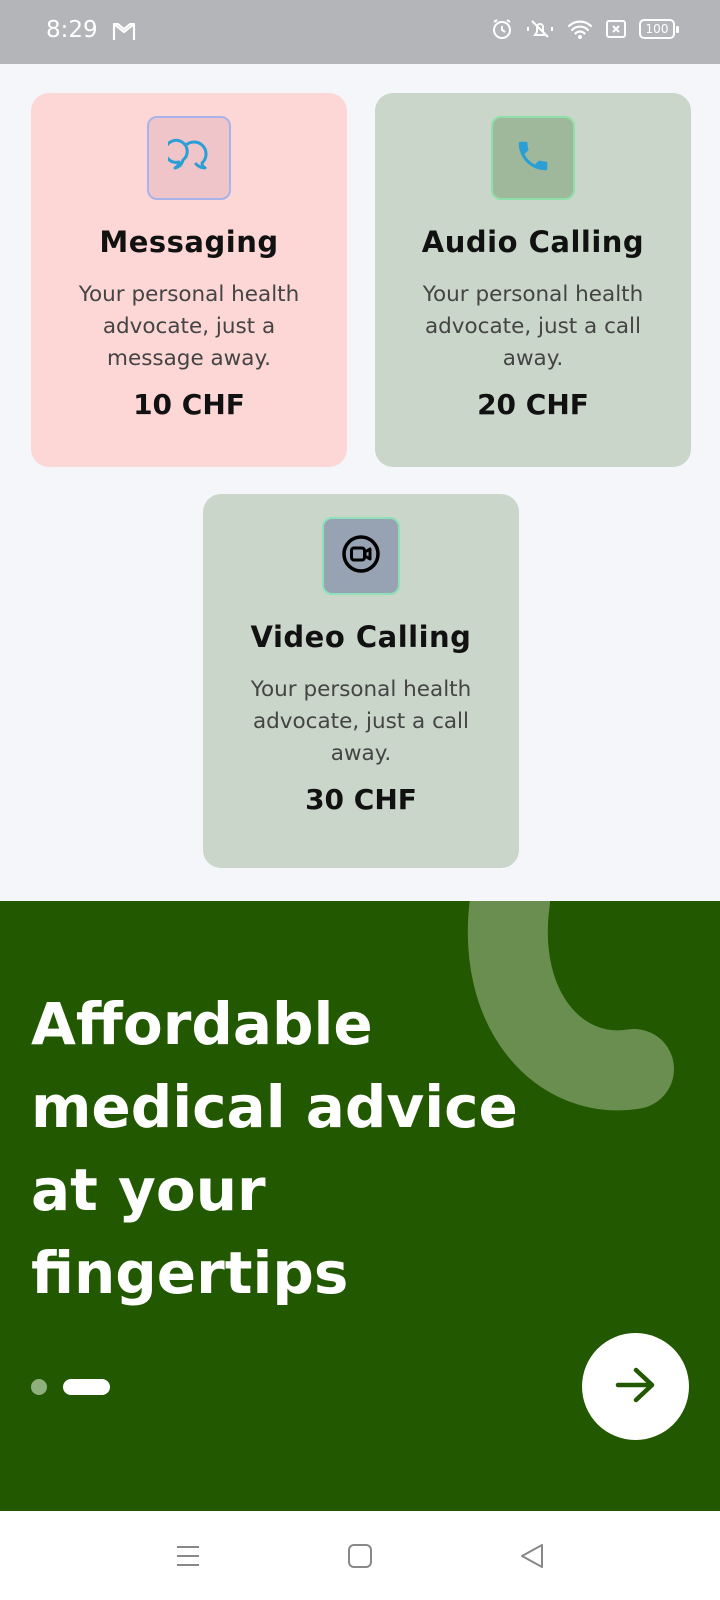 The height and width of the screenshot is (1600, 720). I want to click on status-bar: 8:29 100, so click(360, 32).